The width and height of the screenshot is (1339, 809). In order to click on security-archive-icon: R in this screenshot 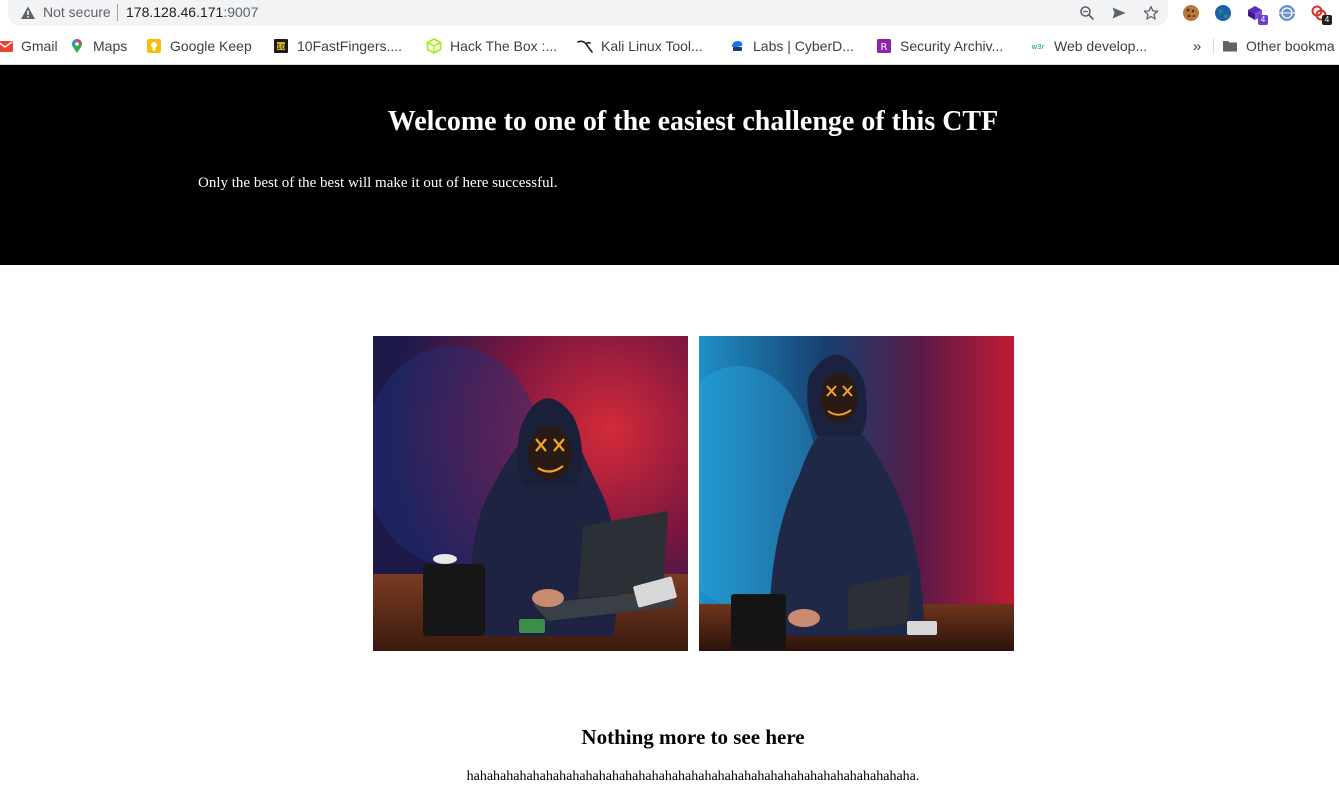, I will do `click(884, 46)`.